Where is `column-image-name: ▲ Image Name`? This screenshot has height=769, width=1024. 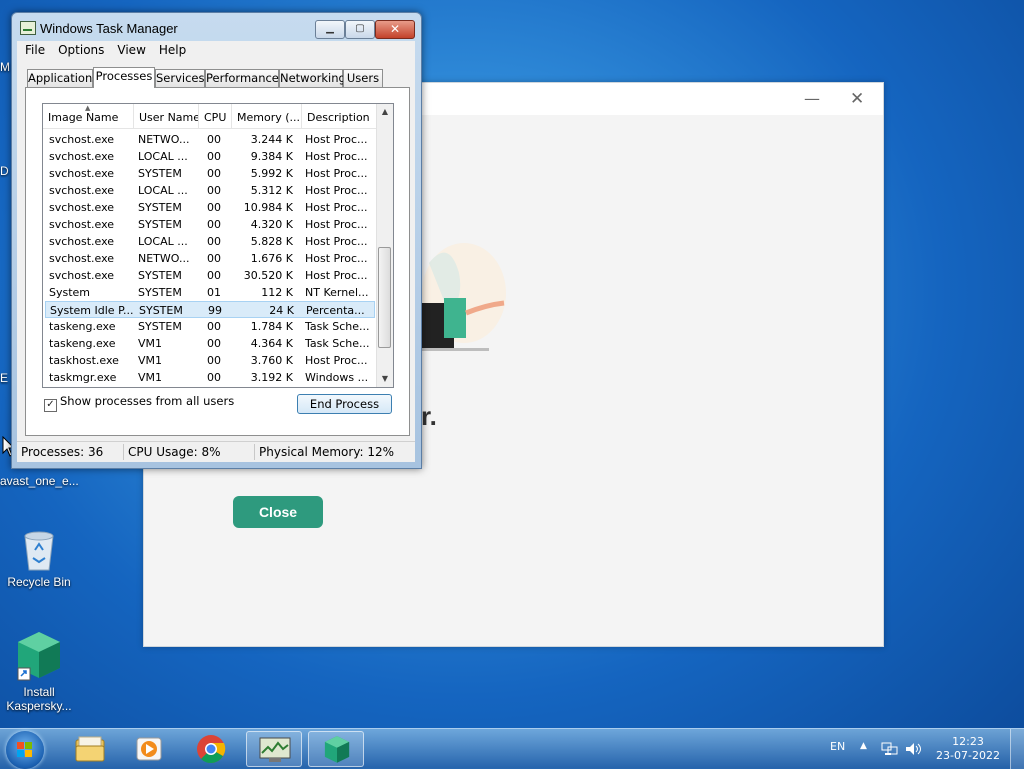 column-image-name: ▲ Image Name is located at coordinates (88, 116).